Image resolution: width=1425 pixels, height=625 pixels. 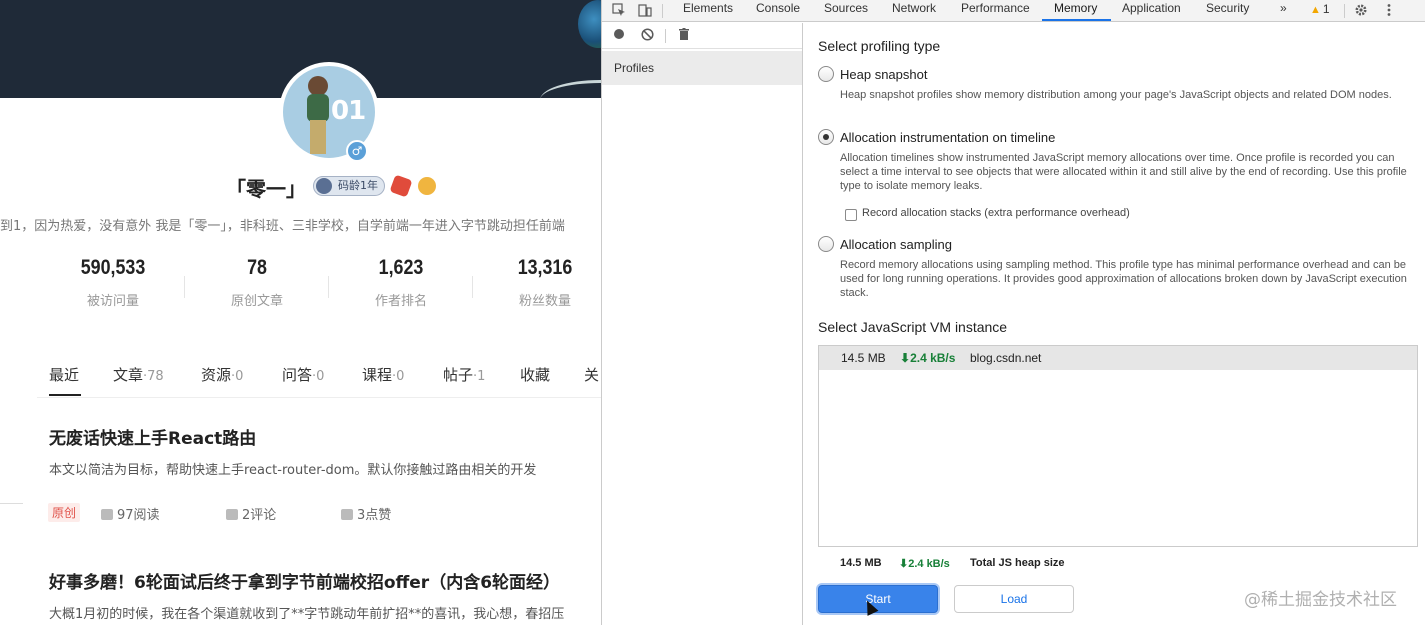 What do you see at coordinates (861, 563) in the screenshot?
I see `total-heap-size: 14.5 MB` at bounding box center [861, 563].